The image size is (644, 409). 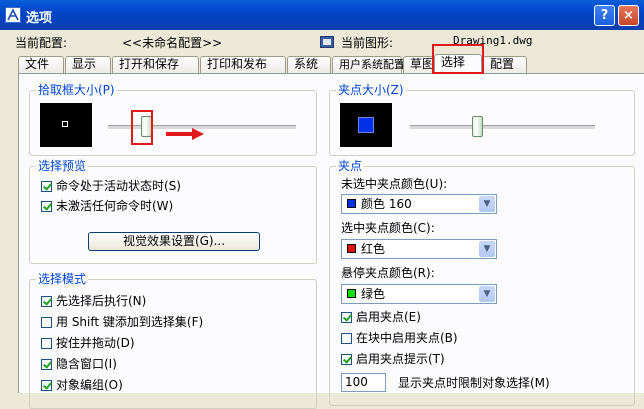 I want to click on tab-files: 文件, so click(x=41, y=64).